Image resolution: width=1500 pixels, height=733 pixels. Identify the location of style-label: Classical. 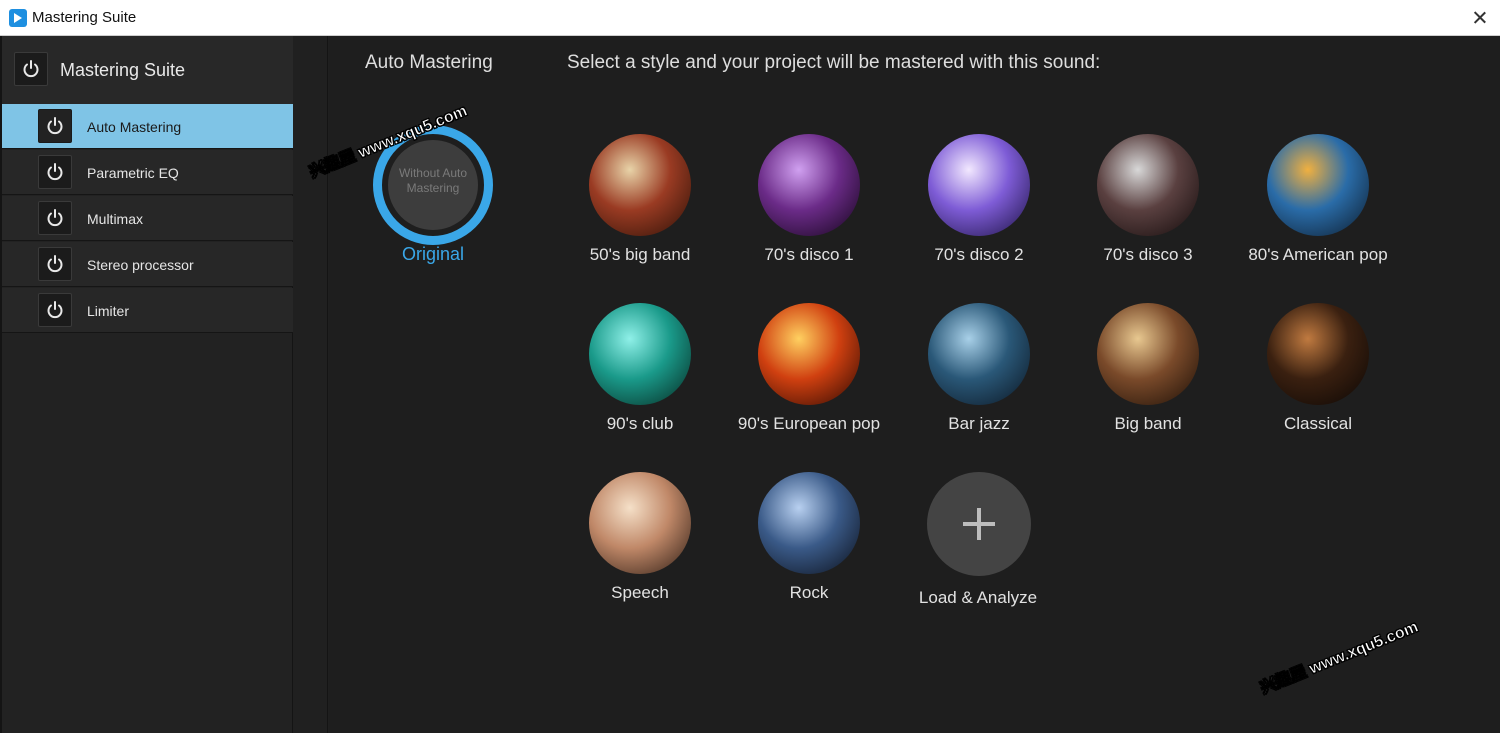
(1318, 423).